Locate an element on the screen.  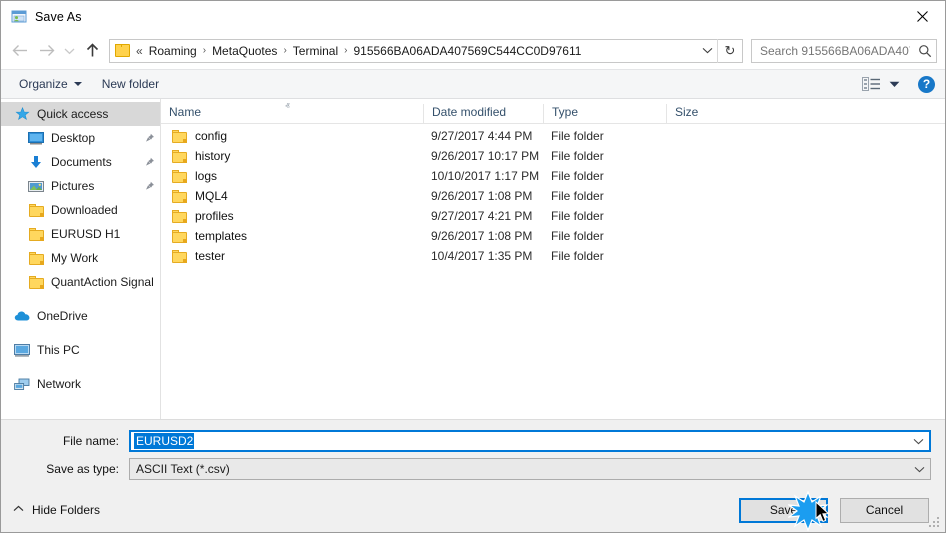
forward-arrow-icon is located at coordinates (46, 51).